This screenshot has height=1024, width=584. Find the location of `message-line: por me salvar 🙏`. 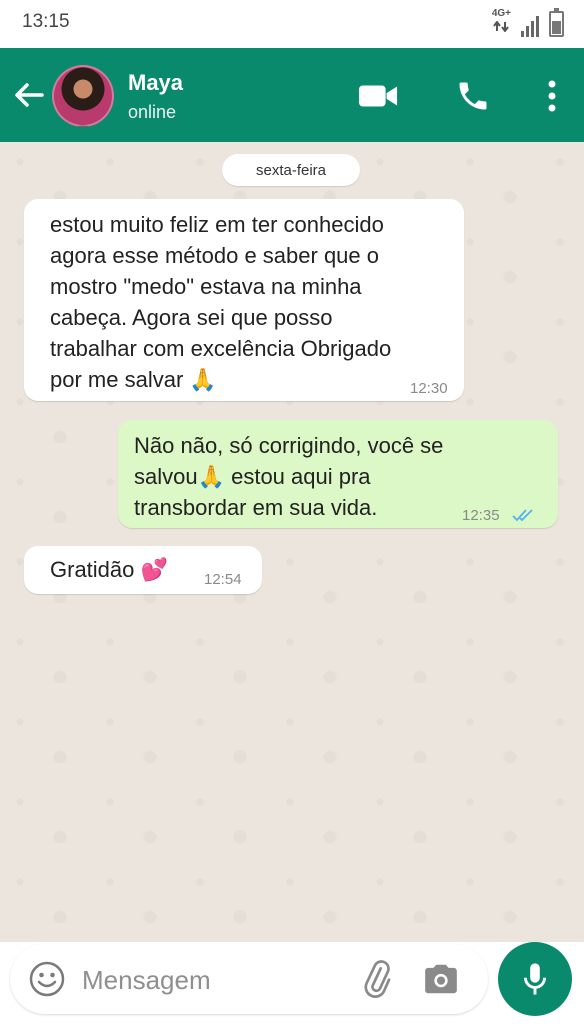

message-line: por me salvar 🙏 is located at coordinates (133, 379).